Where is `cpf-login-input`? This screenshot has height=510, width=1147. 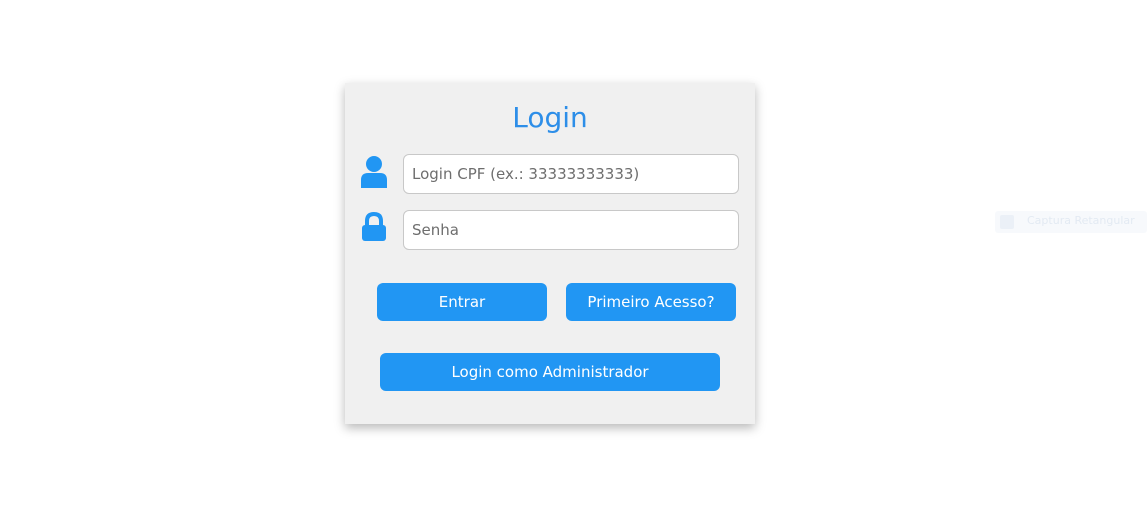
cpf-login-input is located at coordinates (571, 174).